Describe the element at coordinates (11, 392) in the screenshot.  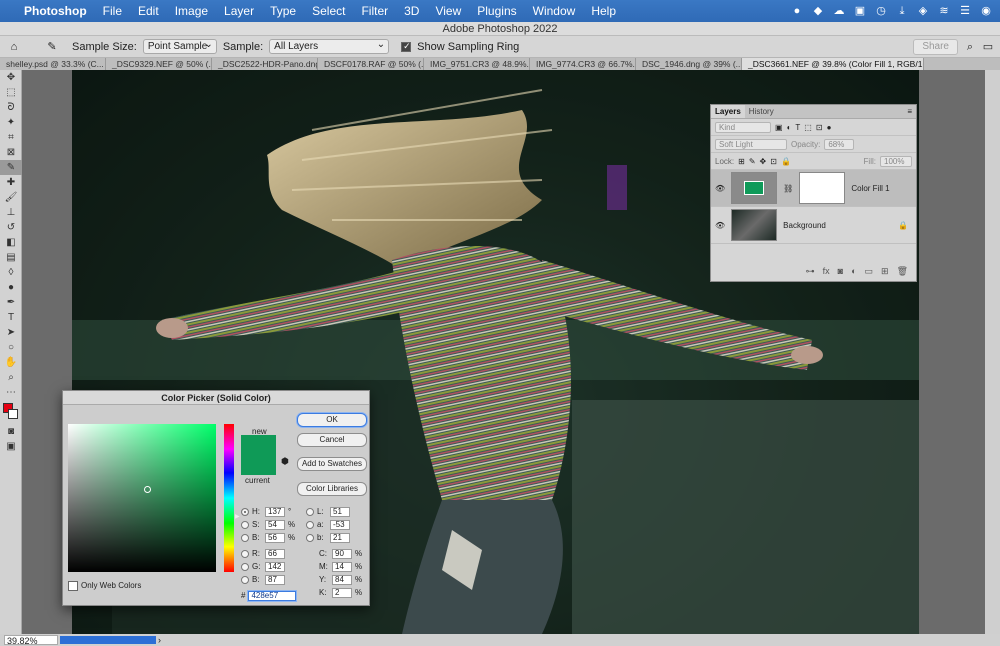
I see `more-tools-icon: ⋯` at that location.